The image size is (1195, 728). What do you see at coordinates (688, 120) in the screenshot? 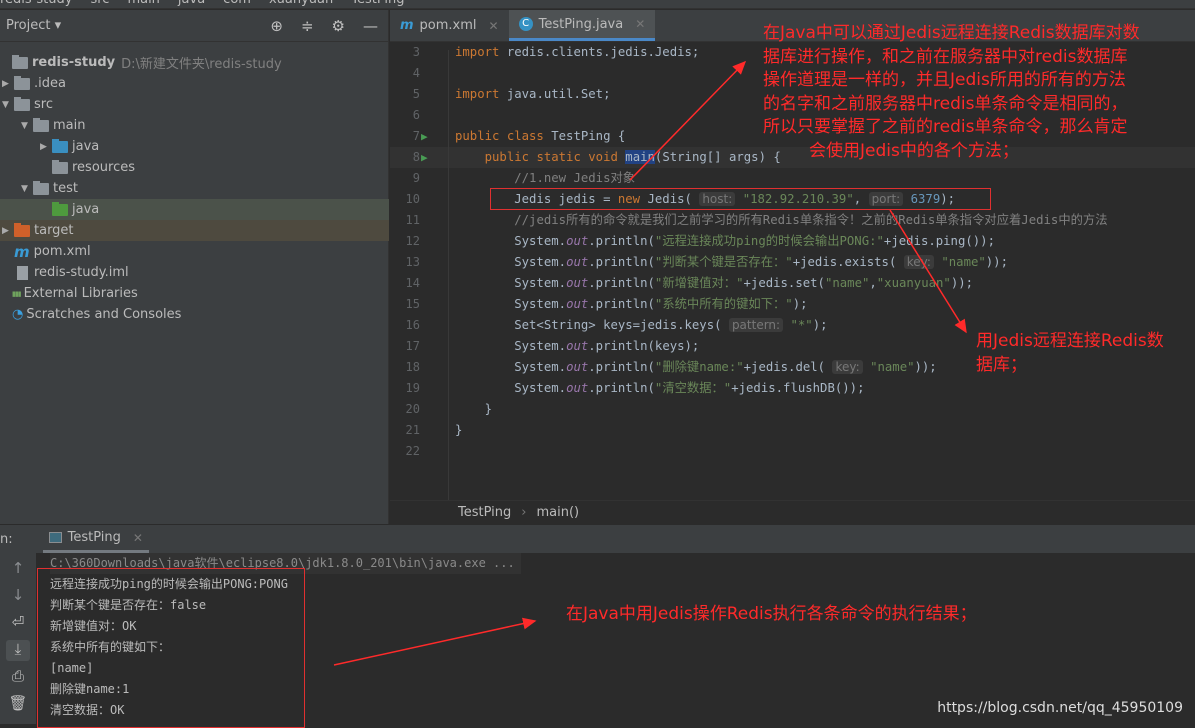
I see `arrow-to-top-note` at bounding box center [688, 120].